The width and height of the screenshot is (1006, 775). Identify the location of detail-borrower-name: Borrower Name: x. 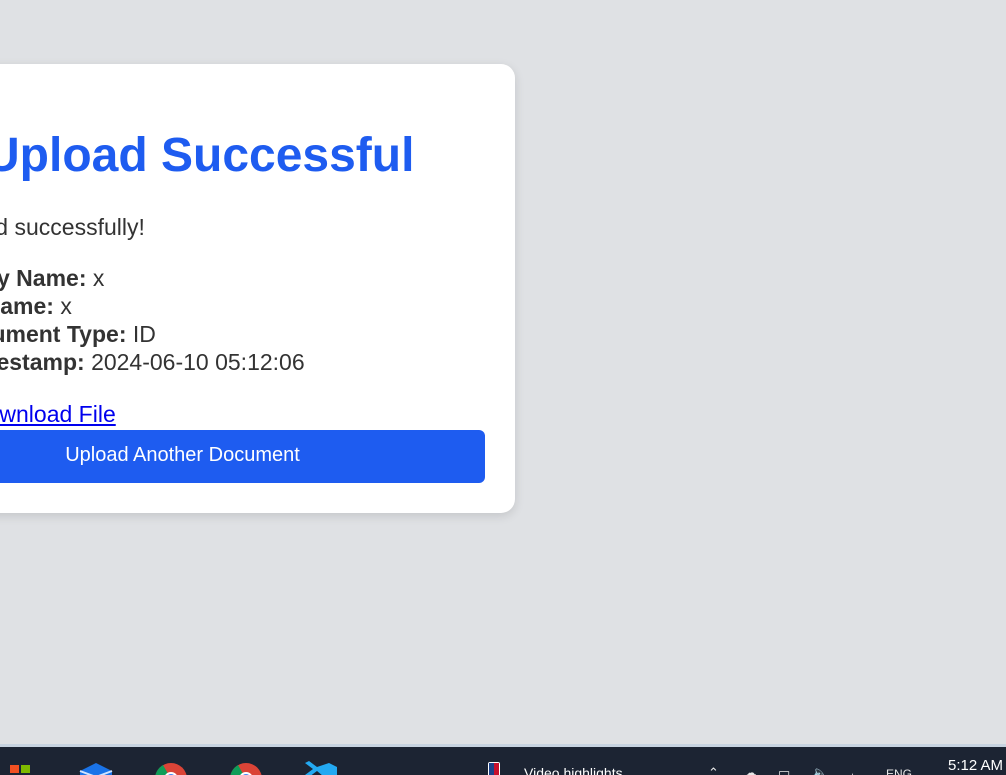
(36, 306).